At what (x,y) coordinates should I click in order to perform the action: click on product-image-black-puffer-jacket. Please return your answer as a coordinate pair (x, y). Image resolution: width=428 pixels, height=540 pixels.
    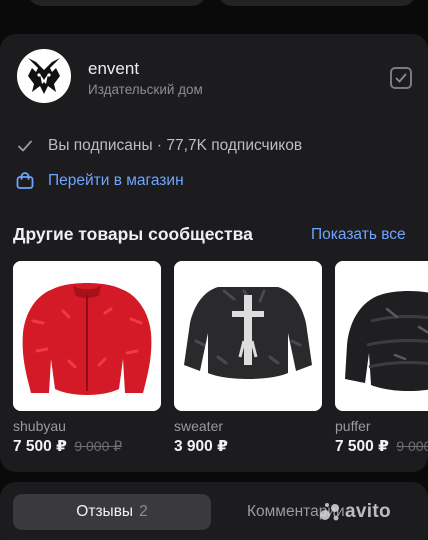
    Looking at the image, I should click on (381, 336).